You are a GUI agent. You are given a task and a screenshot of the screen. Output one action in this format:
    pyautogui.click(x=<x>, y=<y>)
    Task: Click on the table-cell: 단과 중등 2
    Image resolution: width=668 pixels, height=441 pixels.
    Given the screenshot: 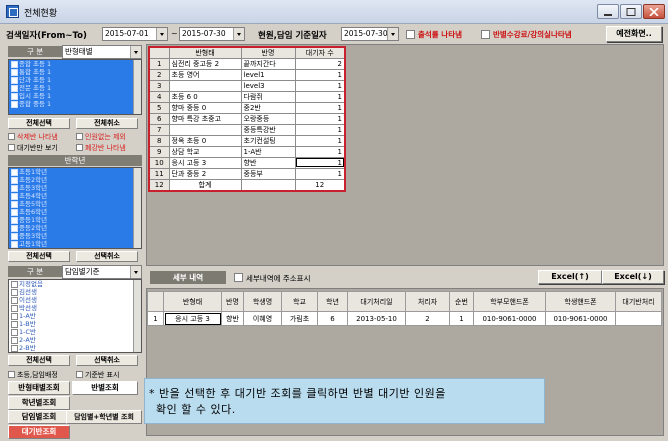 What is the action you would take?
    pyautogui.click(x=205, y=173)
    